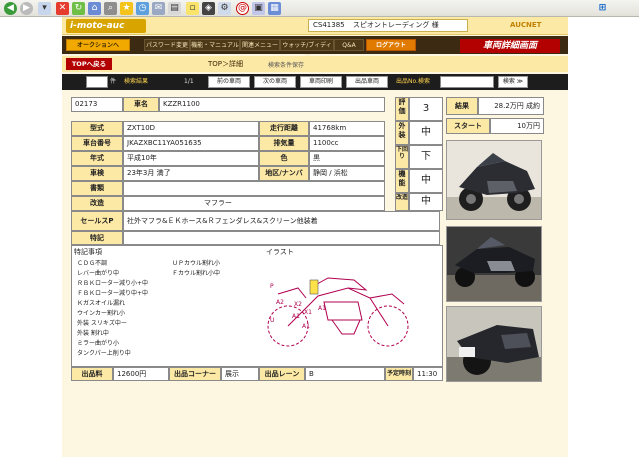 Image resolution: width=639 pixels, height=457 pixels. Describe the element at coordinates (94, 8) in the screenshot. I see `home-icon: ⌂` at that location.